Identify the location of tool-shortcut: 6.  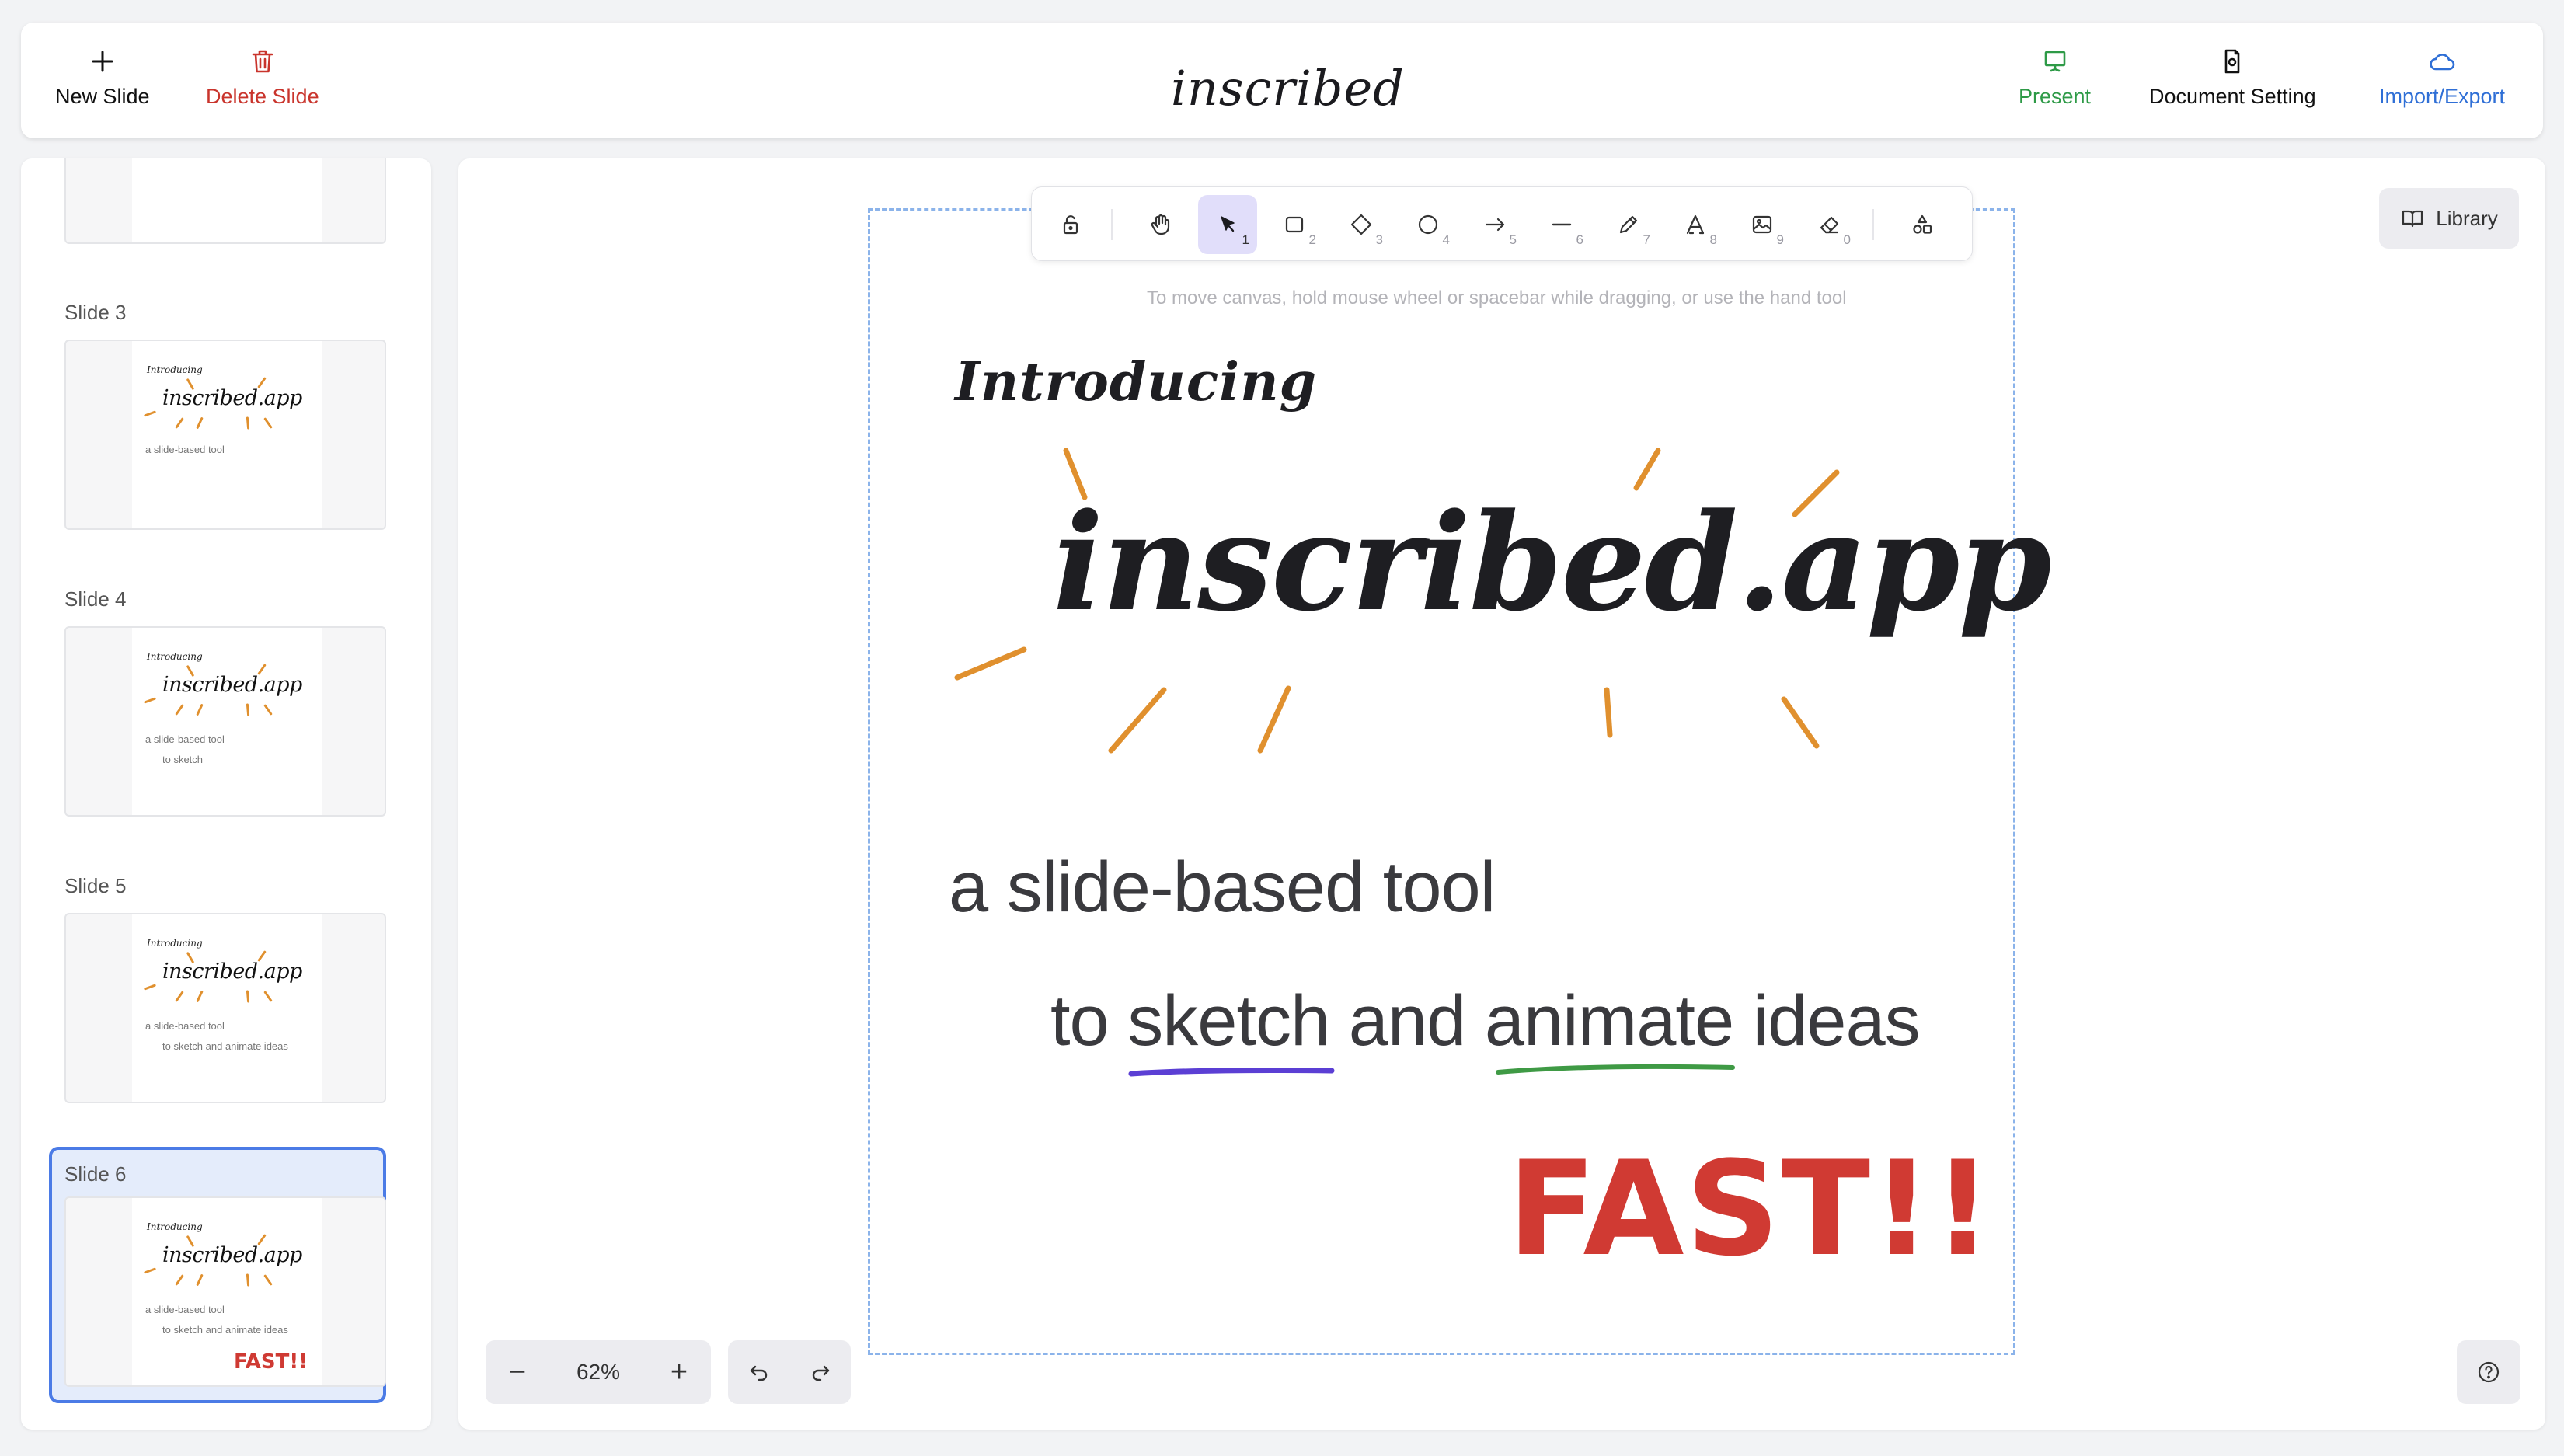
(1579, 240).